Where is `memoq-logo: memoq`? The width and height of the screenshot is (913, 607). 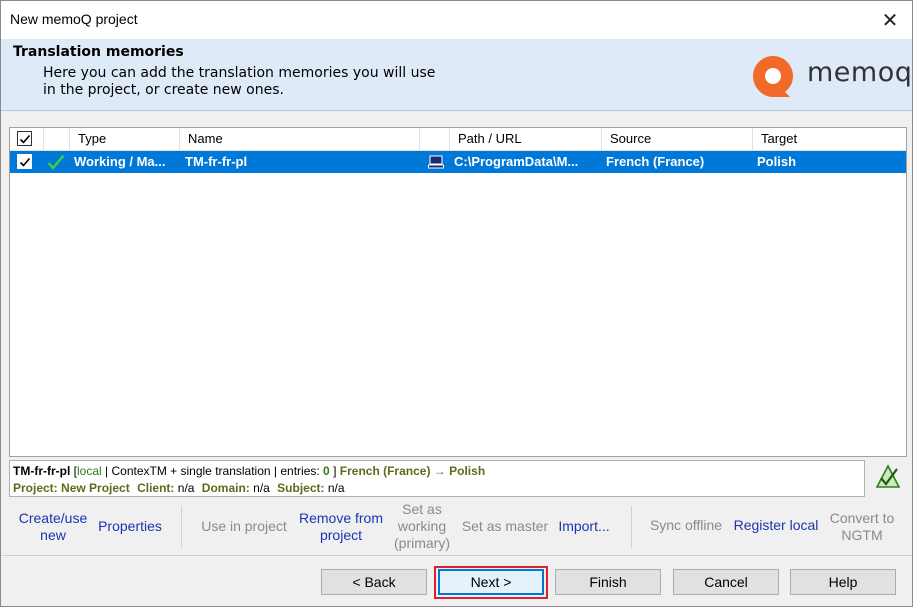 memoq-logo: memoq is located at coordinates (831, 76).